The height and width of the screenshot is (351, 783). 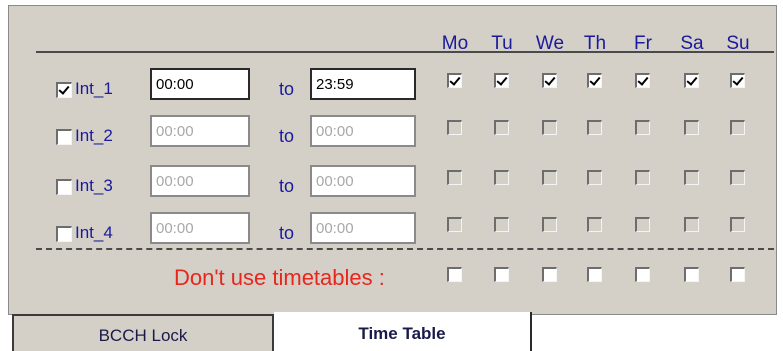 What do you see at coordinates (64, 137) in the screenshot?
I see `int-2-enable-checkbox` at bounding box center [64, 137].